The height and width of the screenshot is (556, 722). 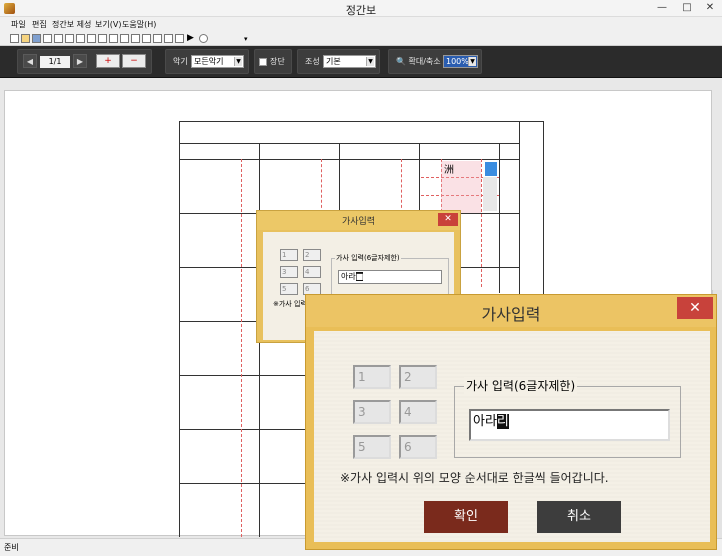 I want to click on small-lyrics-input: 아라■, so click(x=390, y=277).